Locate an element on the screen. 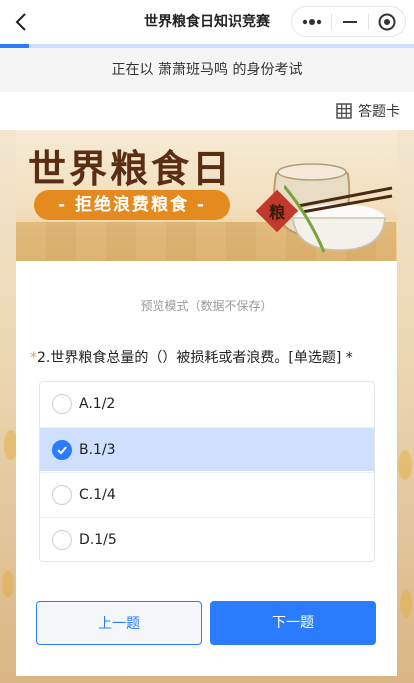 Image resolution: width=414 pixels, height=683 pixels. option-label: A.1/2 is located at coordinates (97, 404).